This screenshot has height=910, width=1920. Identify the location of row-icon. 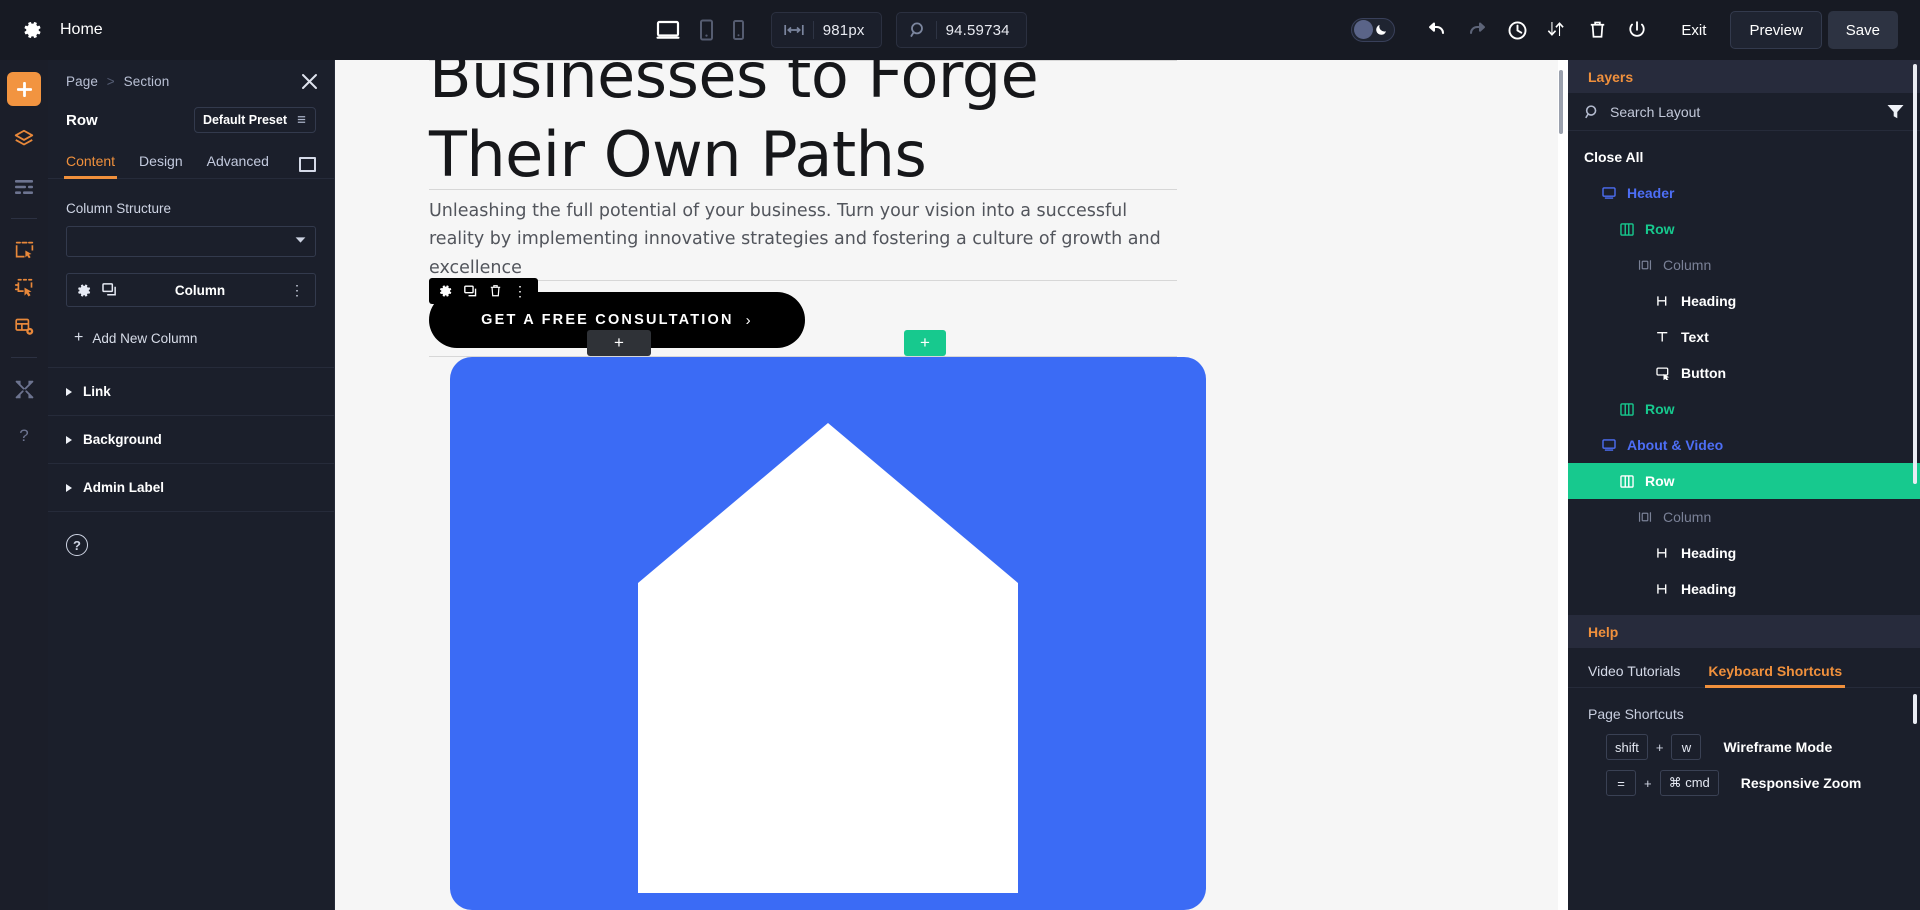
(1628, 481).